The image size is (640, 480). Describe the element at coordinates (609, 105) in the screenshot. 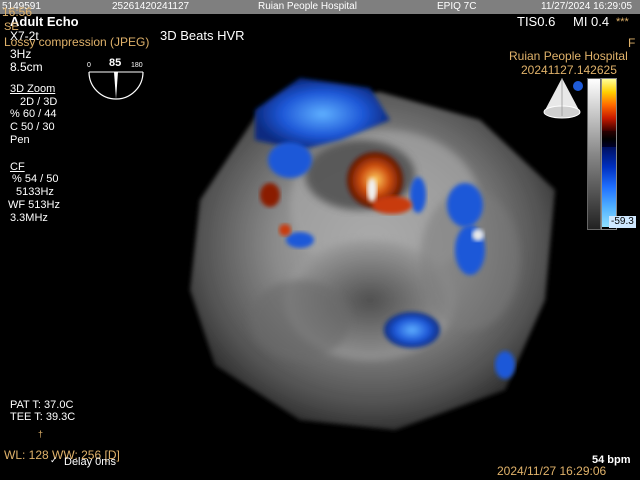

I see `scale-red-segment` at that location.